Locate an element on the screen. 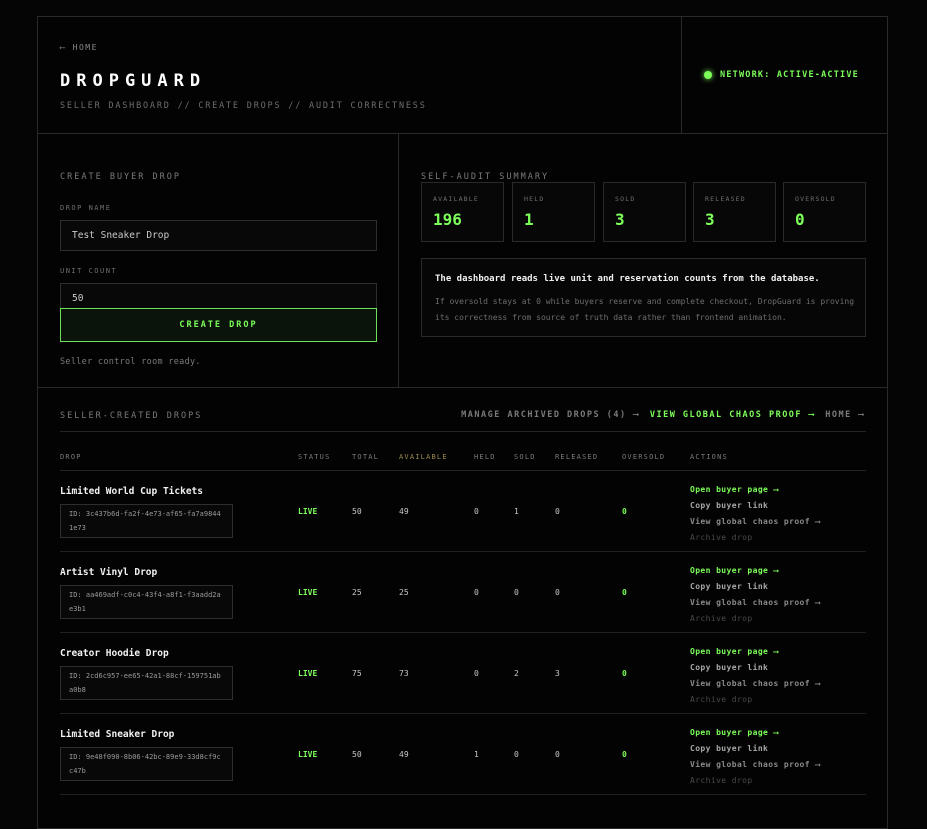 The width and height of the screenshot is (927, 829). drop-total: 75 is located at coordinates (357, 673).